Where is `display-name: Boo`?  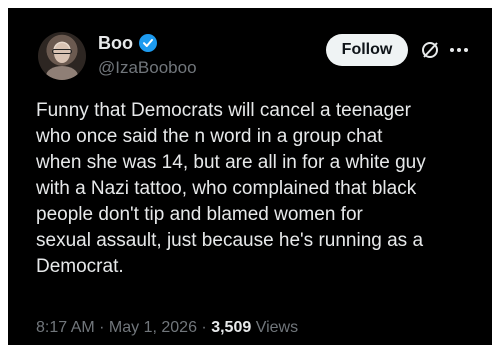 display-name: Boo is located at coordinates (115, 43).